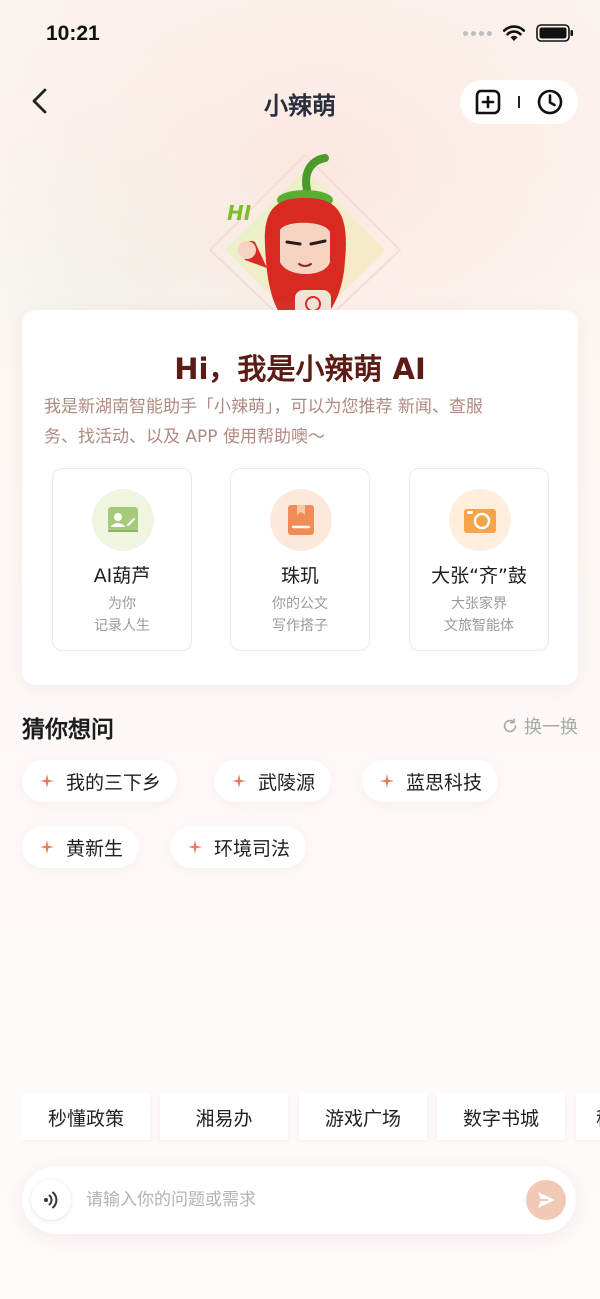  What do you see at coordinates (263, 407) in the screenshot?
I see `intro-line-1: 我是新湖南智能助手「小辣萌」，可以为您推荐 新闻、查服` at bounding box center [263, 407].